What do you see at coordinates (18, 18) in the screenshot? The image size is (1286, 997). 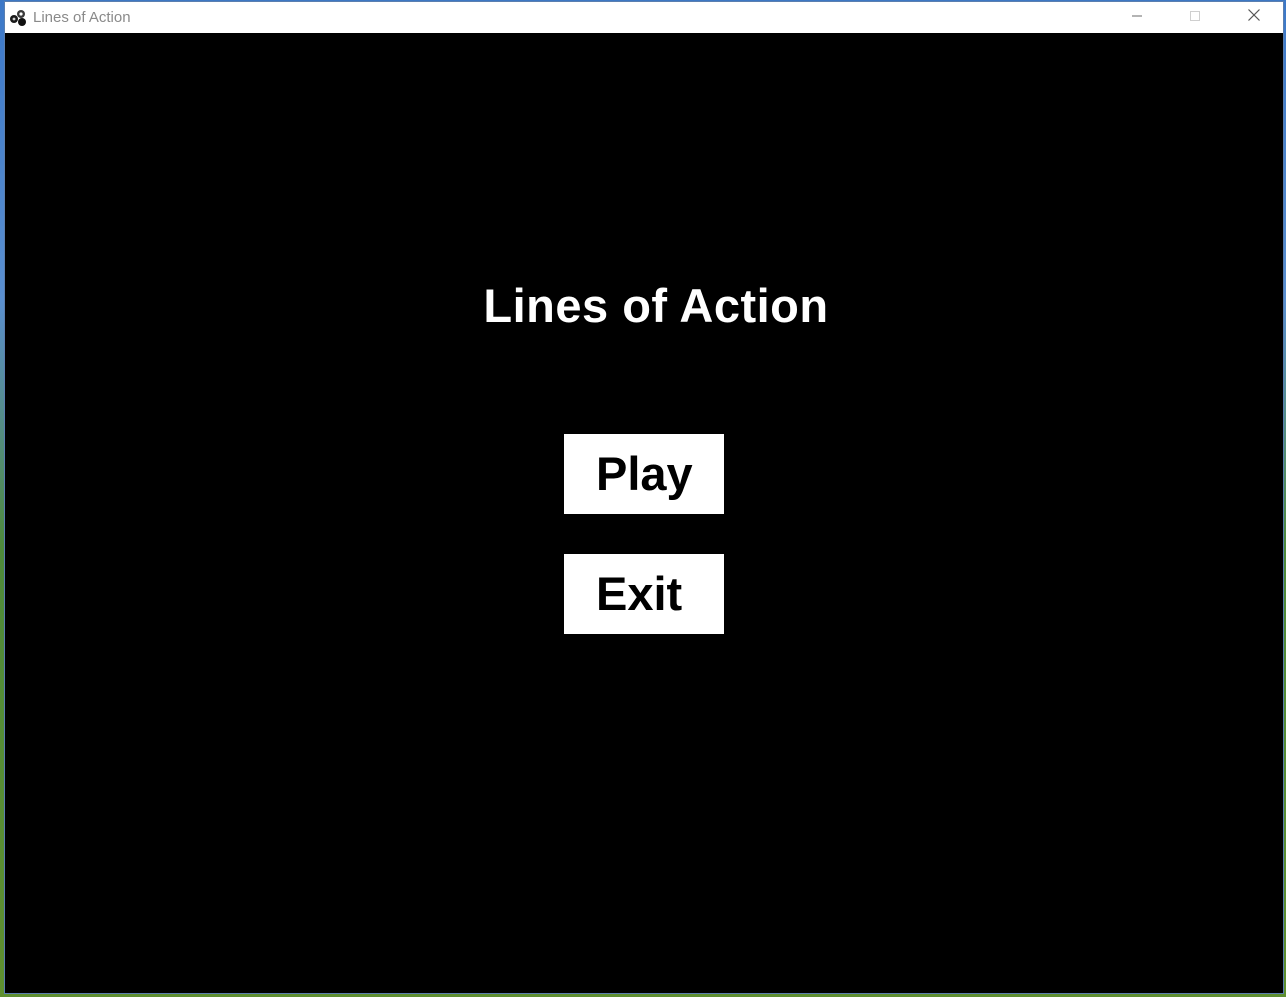 I see `app-icon` at bounding box center [18, 18].